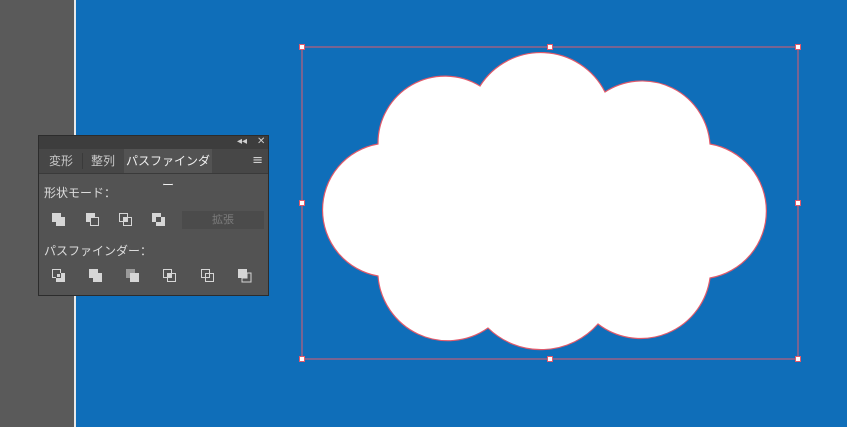 Image resolution: width=847 pixels, height=427 pixels. Describe the element at coordinates (168, 170) in the screenshot. I see `tab-pathfinder: パスファインダー` at that location.